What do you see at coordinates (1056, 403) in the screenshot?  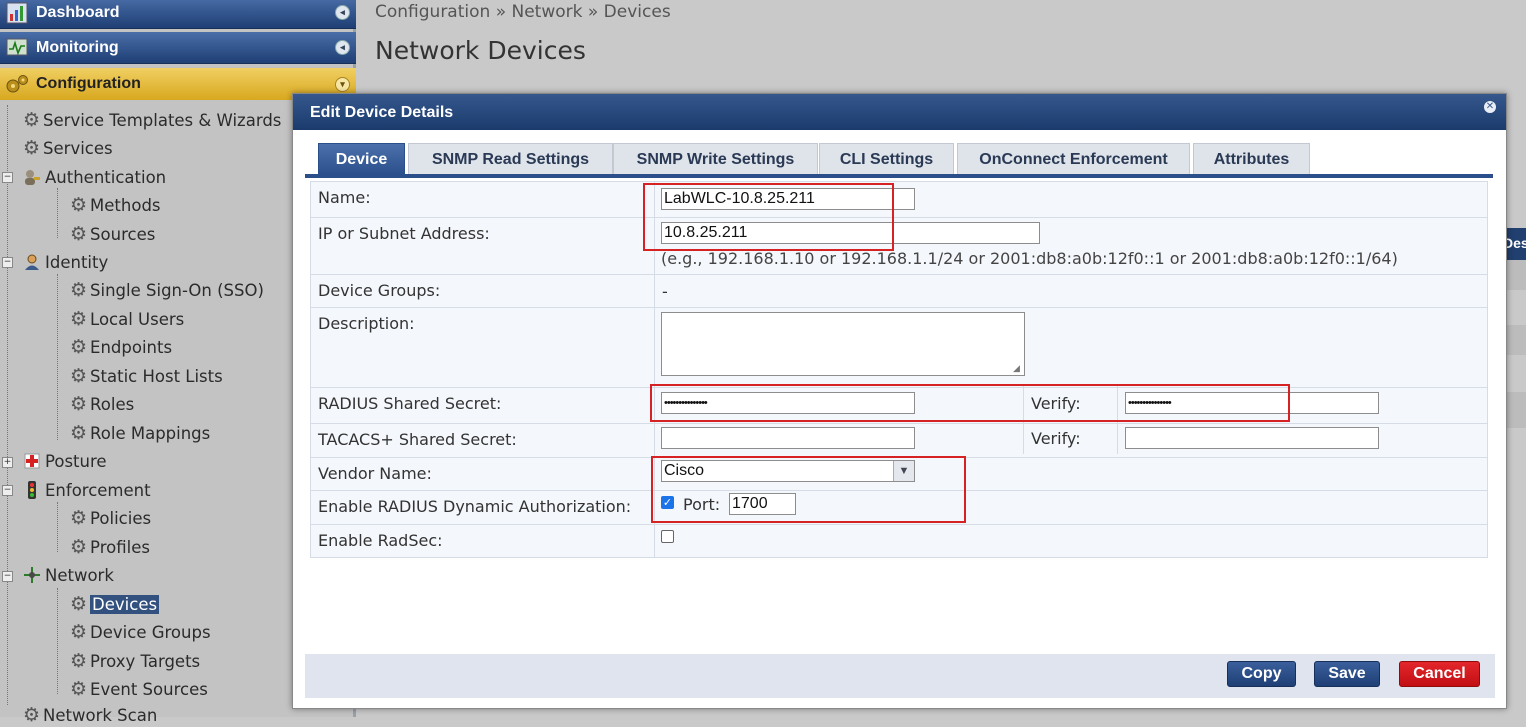 I see `radius-verify-label: Verify:` at bounding box center [1056, 403].